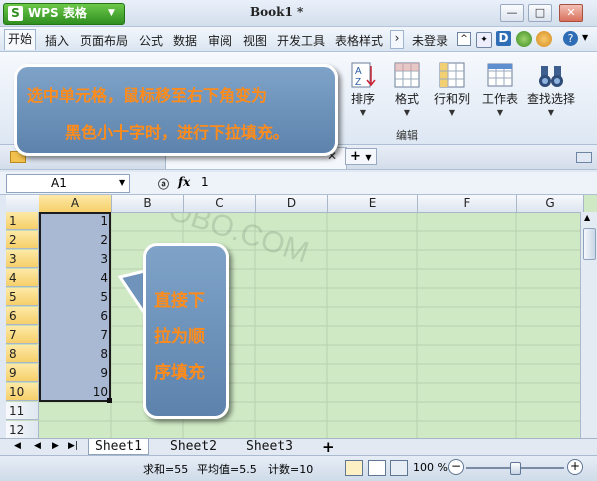  I want to click on row-header: 1, so click(22, 221).